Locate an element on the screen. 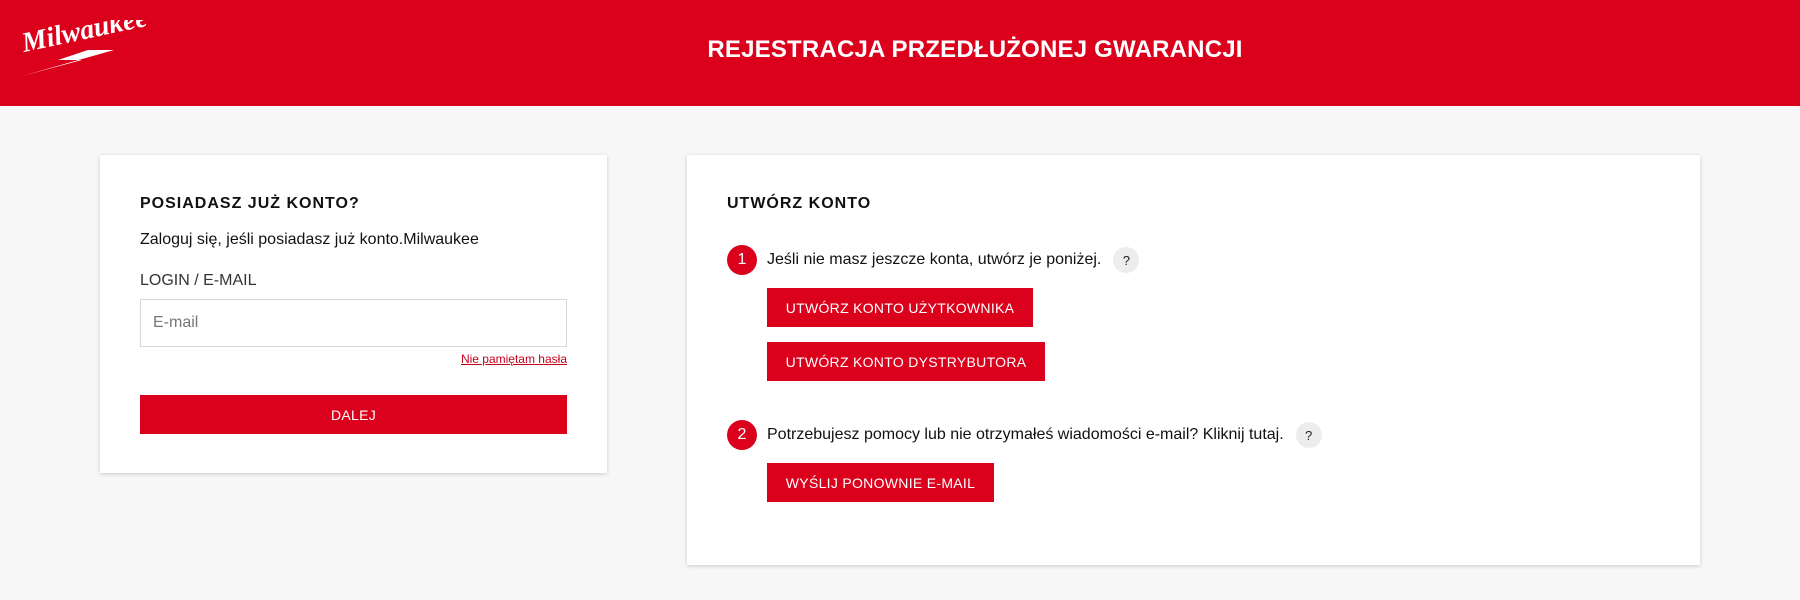 The height and width of the screenshot is (600, 1800). step-1-number: 1 is located at coordinates (742, 260).